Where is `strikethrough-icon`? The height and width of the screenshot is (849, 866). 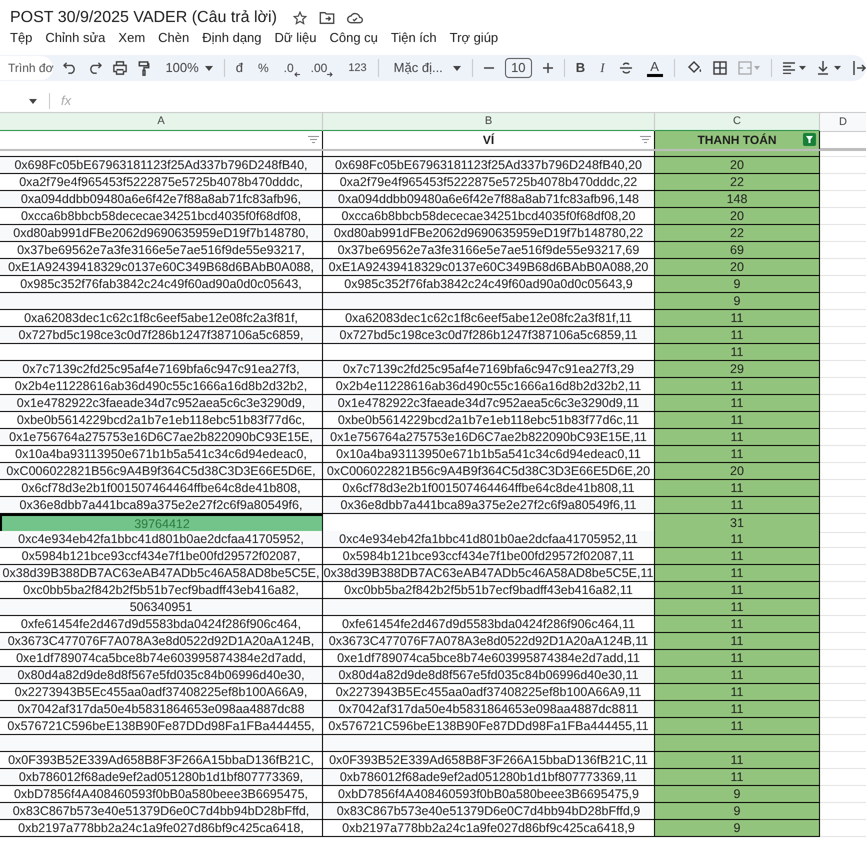
strikethrough-icon is located at coordinates (626, 68).